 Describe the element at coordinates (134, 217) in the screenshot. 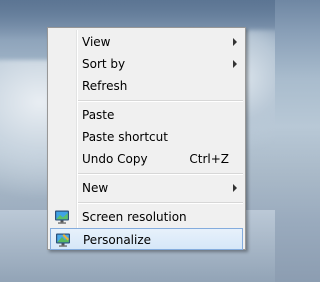

I see `menu-item-label: Screen resolution` at that location.